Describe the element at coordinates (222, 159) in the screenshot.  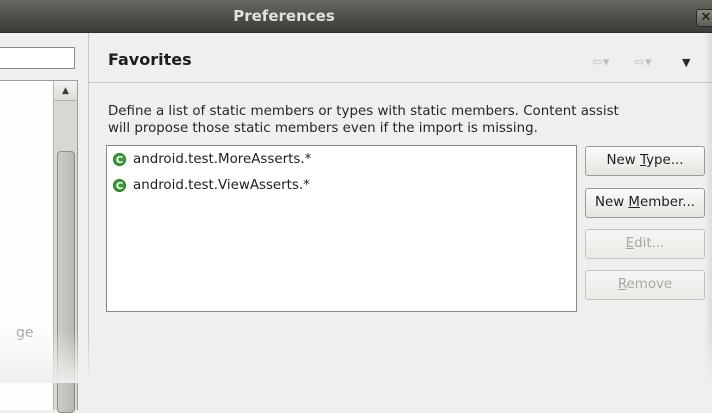
I see `favorite-label: android.test.MoreAsserts.*` at that location.